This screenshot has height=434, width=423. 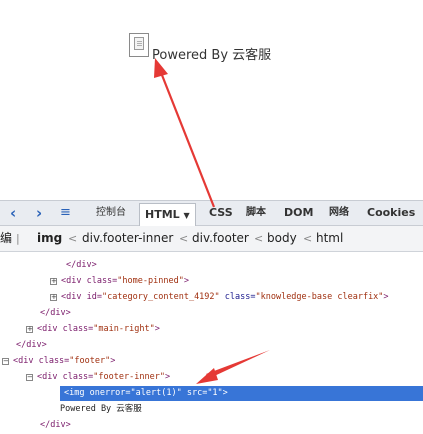 I want to click on forward-arrow-icon: ›, so click(x=39, y=213).